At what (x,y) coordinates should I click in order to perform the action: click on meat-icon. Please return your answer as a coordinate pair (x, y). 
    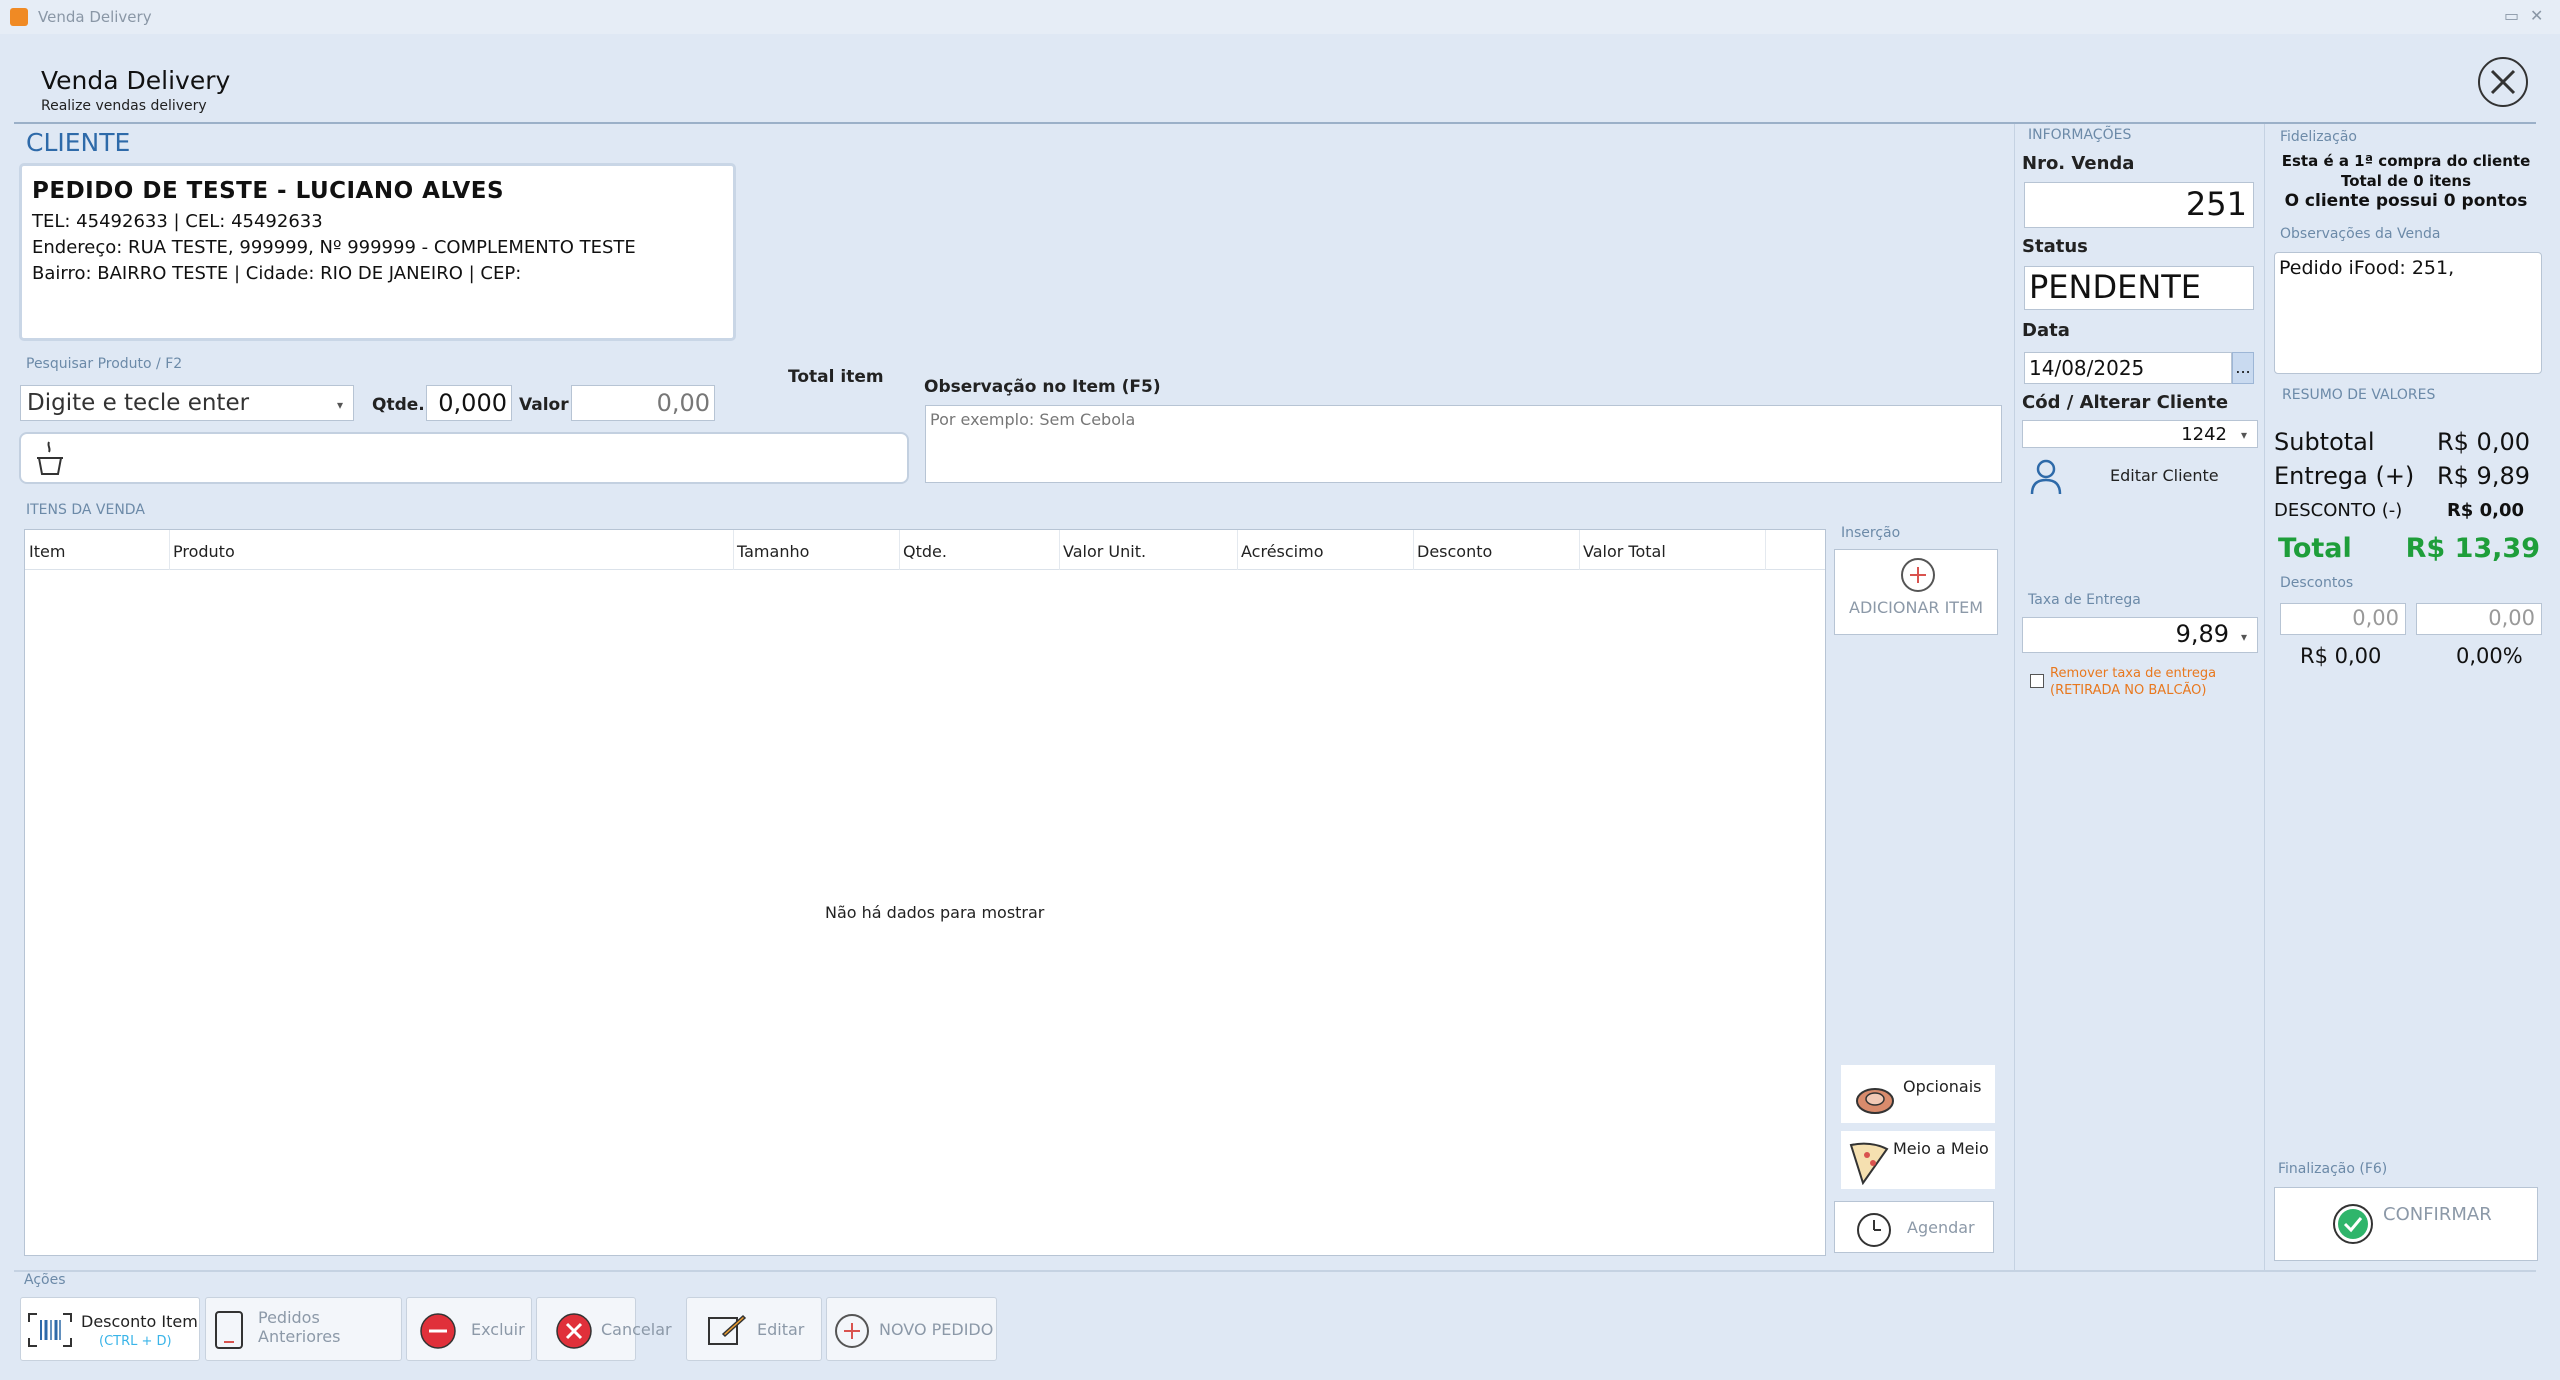
    Looking at the image, I should click on (1875, 1101).